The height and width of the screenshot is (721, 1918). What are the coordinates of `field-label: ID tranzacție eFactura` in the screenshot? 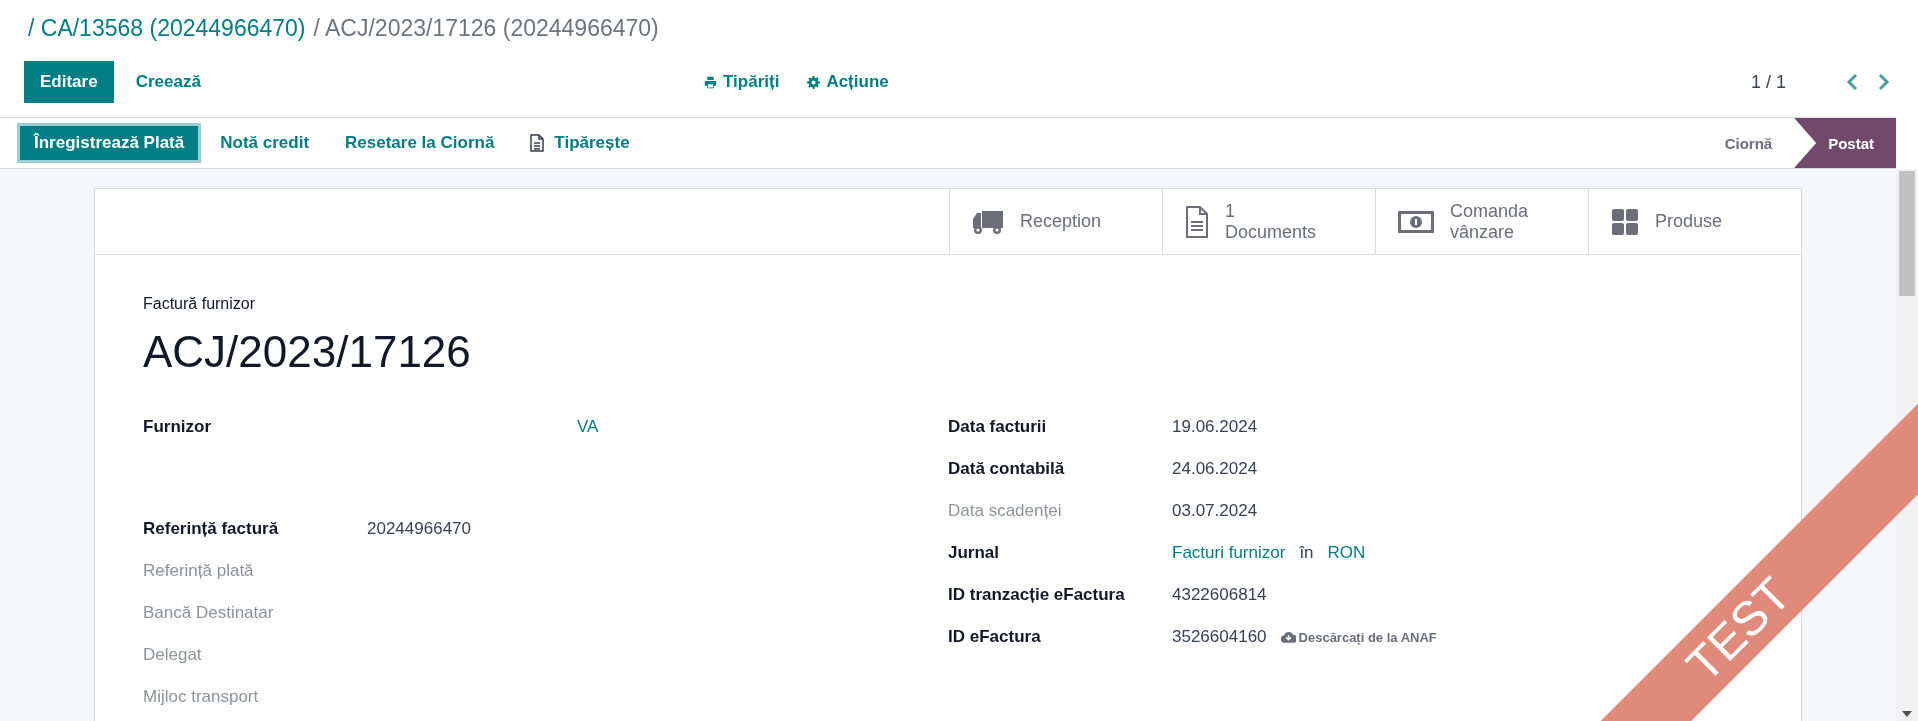 It's located at (1037, 595).